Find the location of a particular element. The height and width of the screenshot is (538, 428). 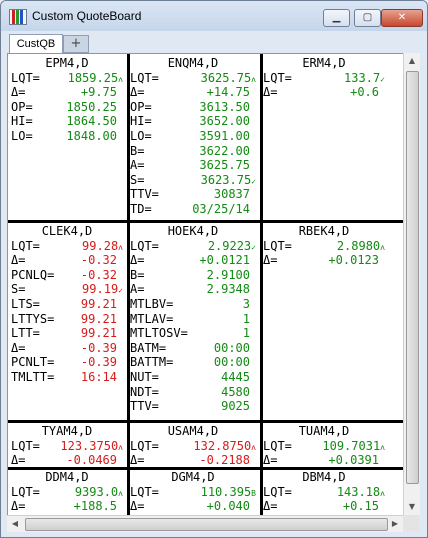

field-value: 00:00 is located at coordinates (235, 362).